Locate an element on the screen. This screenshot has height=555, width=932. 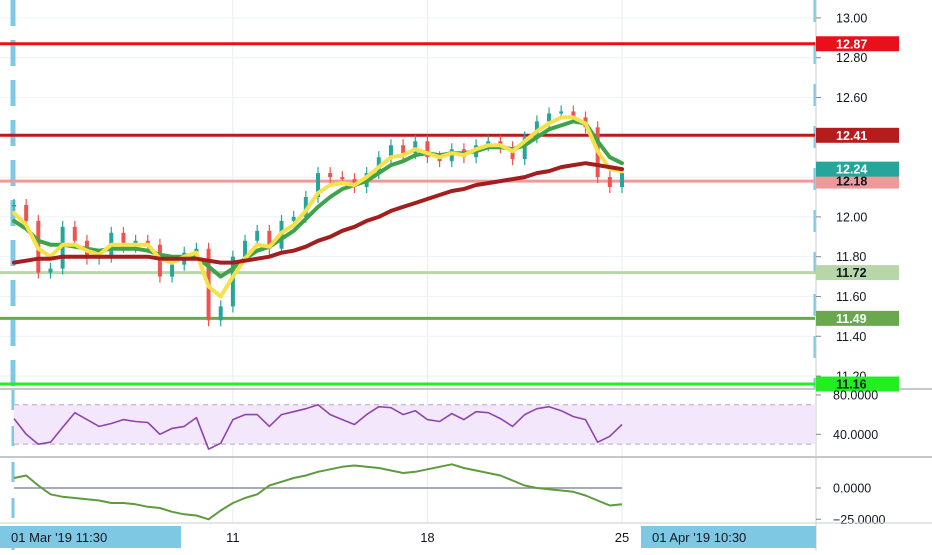
last-price-tag: 12.24 is located at coordinates (857, 169).